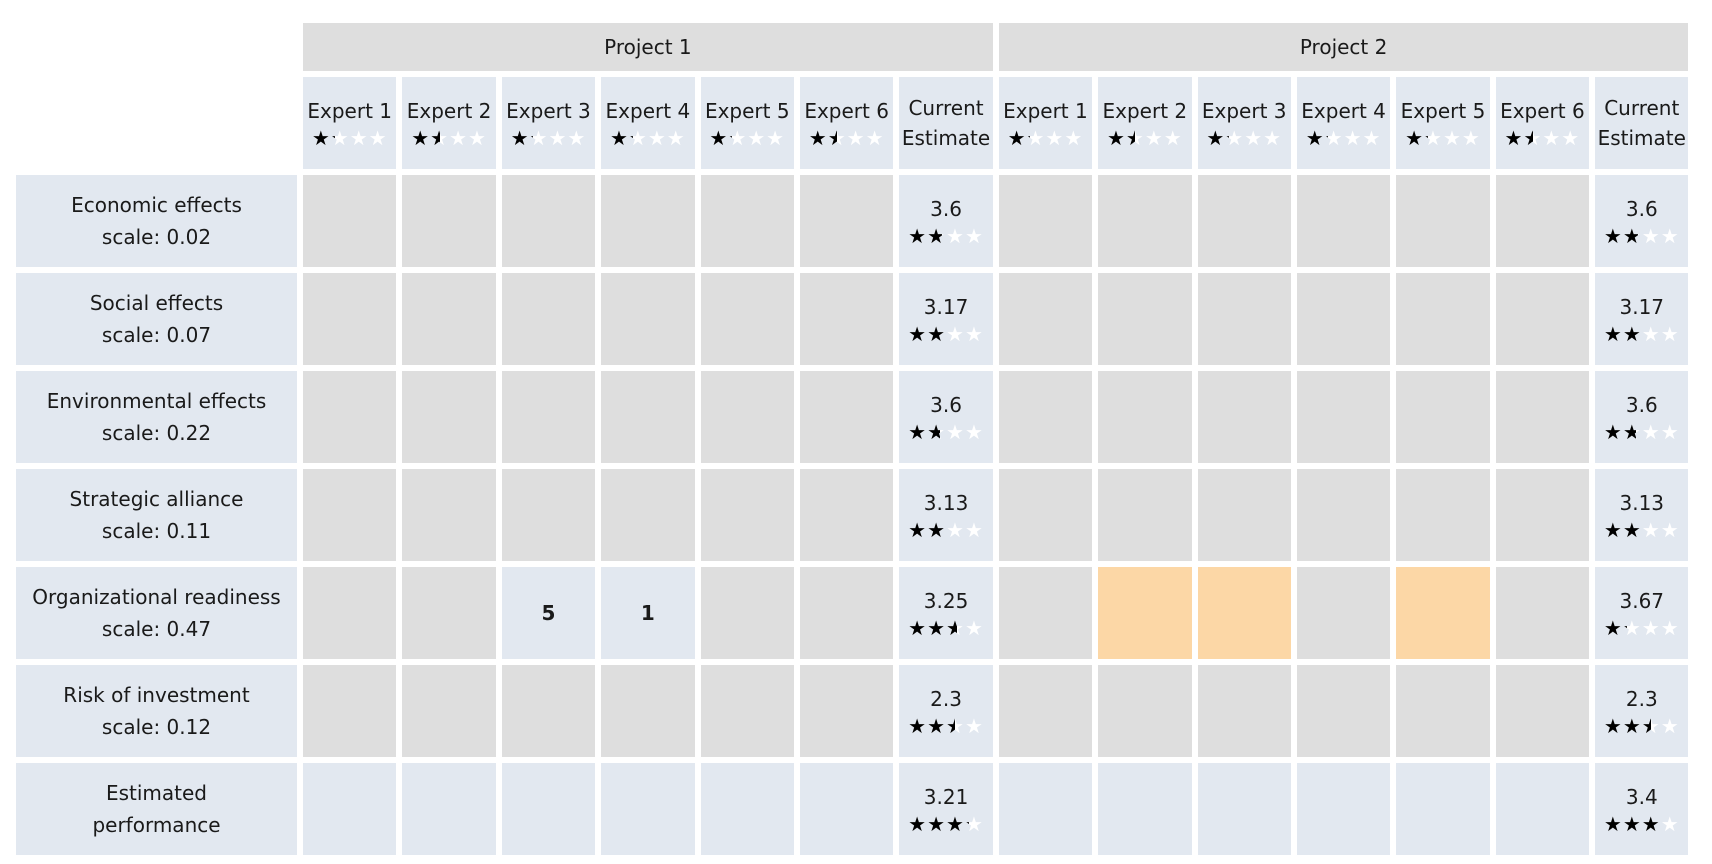 Image resolution: width=1712 pixels, height=864 pixels. I want to click on criterion-name: Organizational readiness, so click(156, 597).